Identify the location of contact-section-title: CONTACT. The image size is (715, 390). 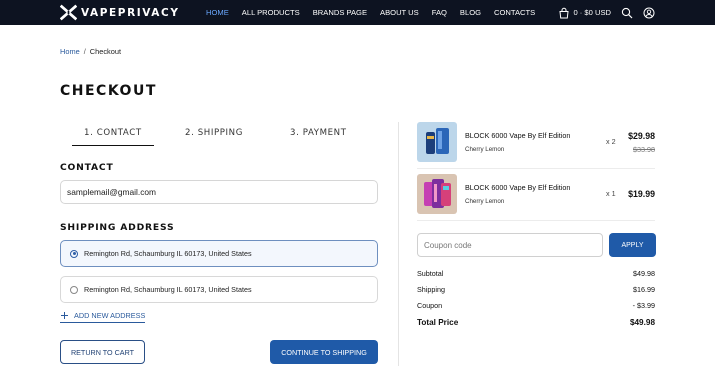
(87, 167).